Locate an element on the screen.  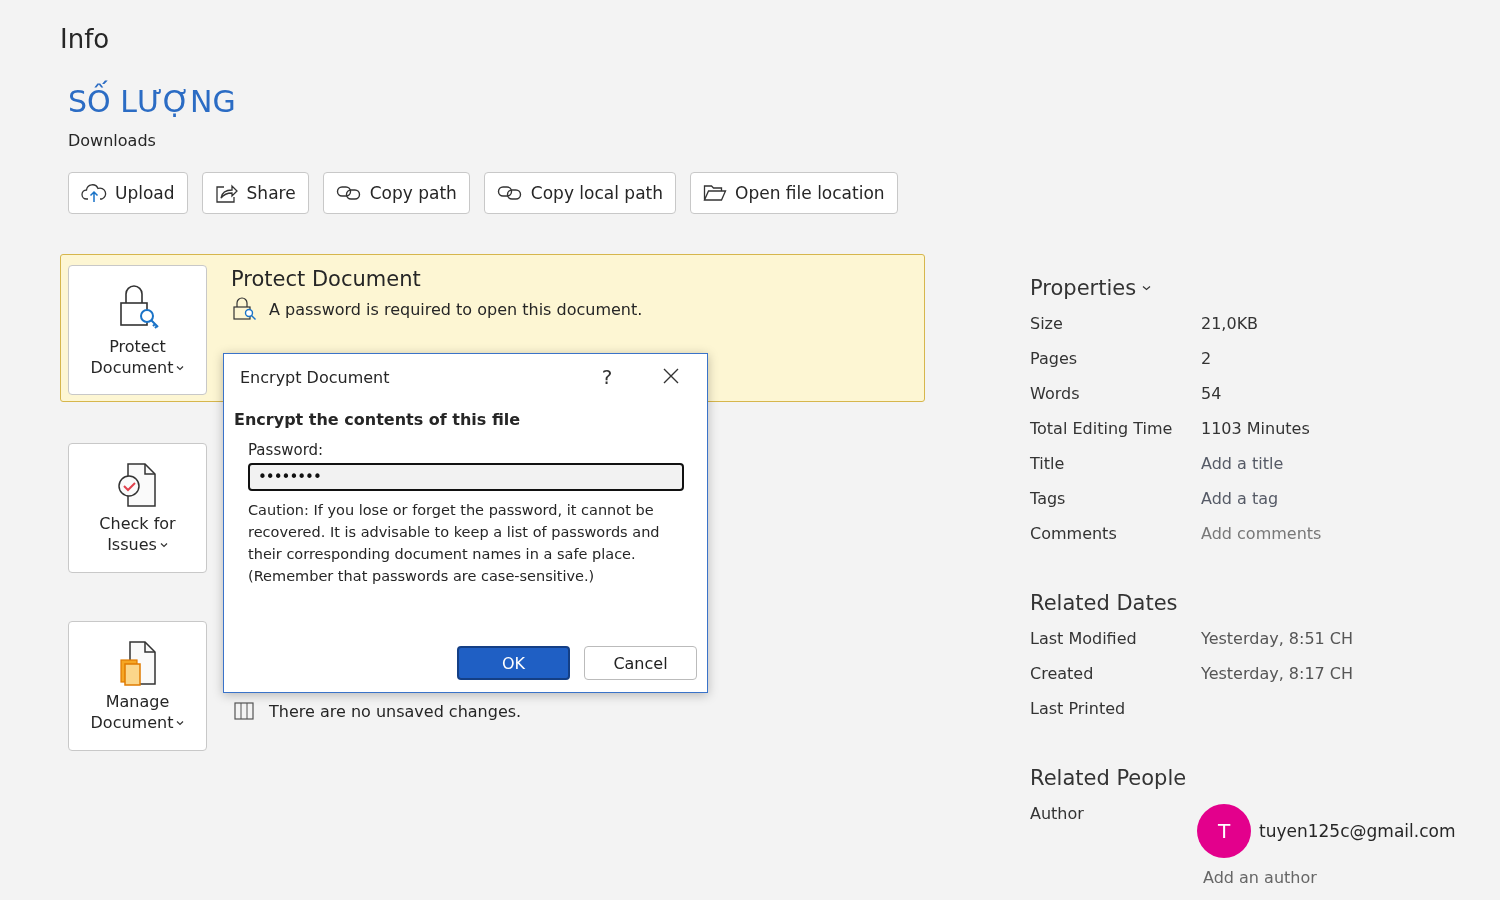
property-label: Words is located at coordinates (1055, 394).